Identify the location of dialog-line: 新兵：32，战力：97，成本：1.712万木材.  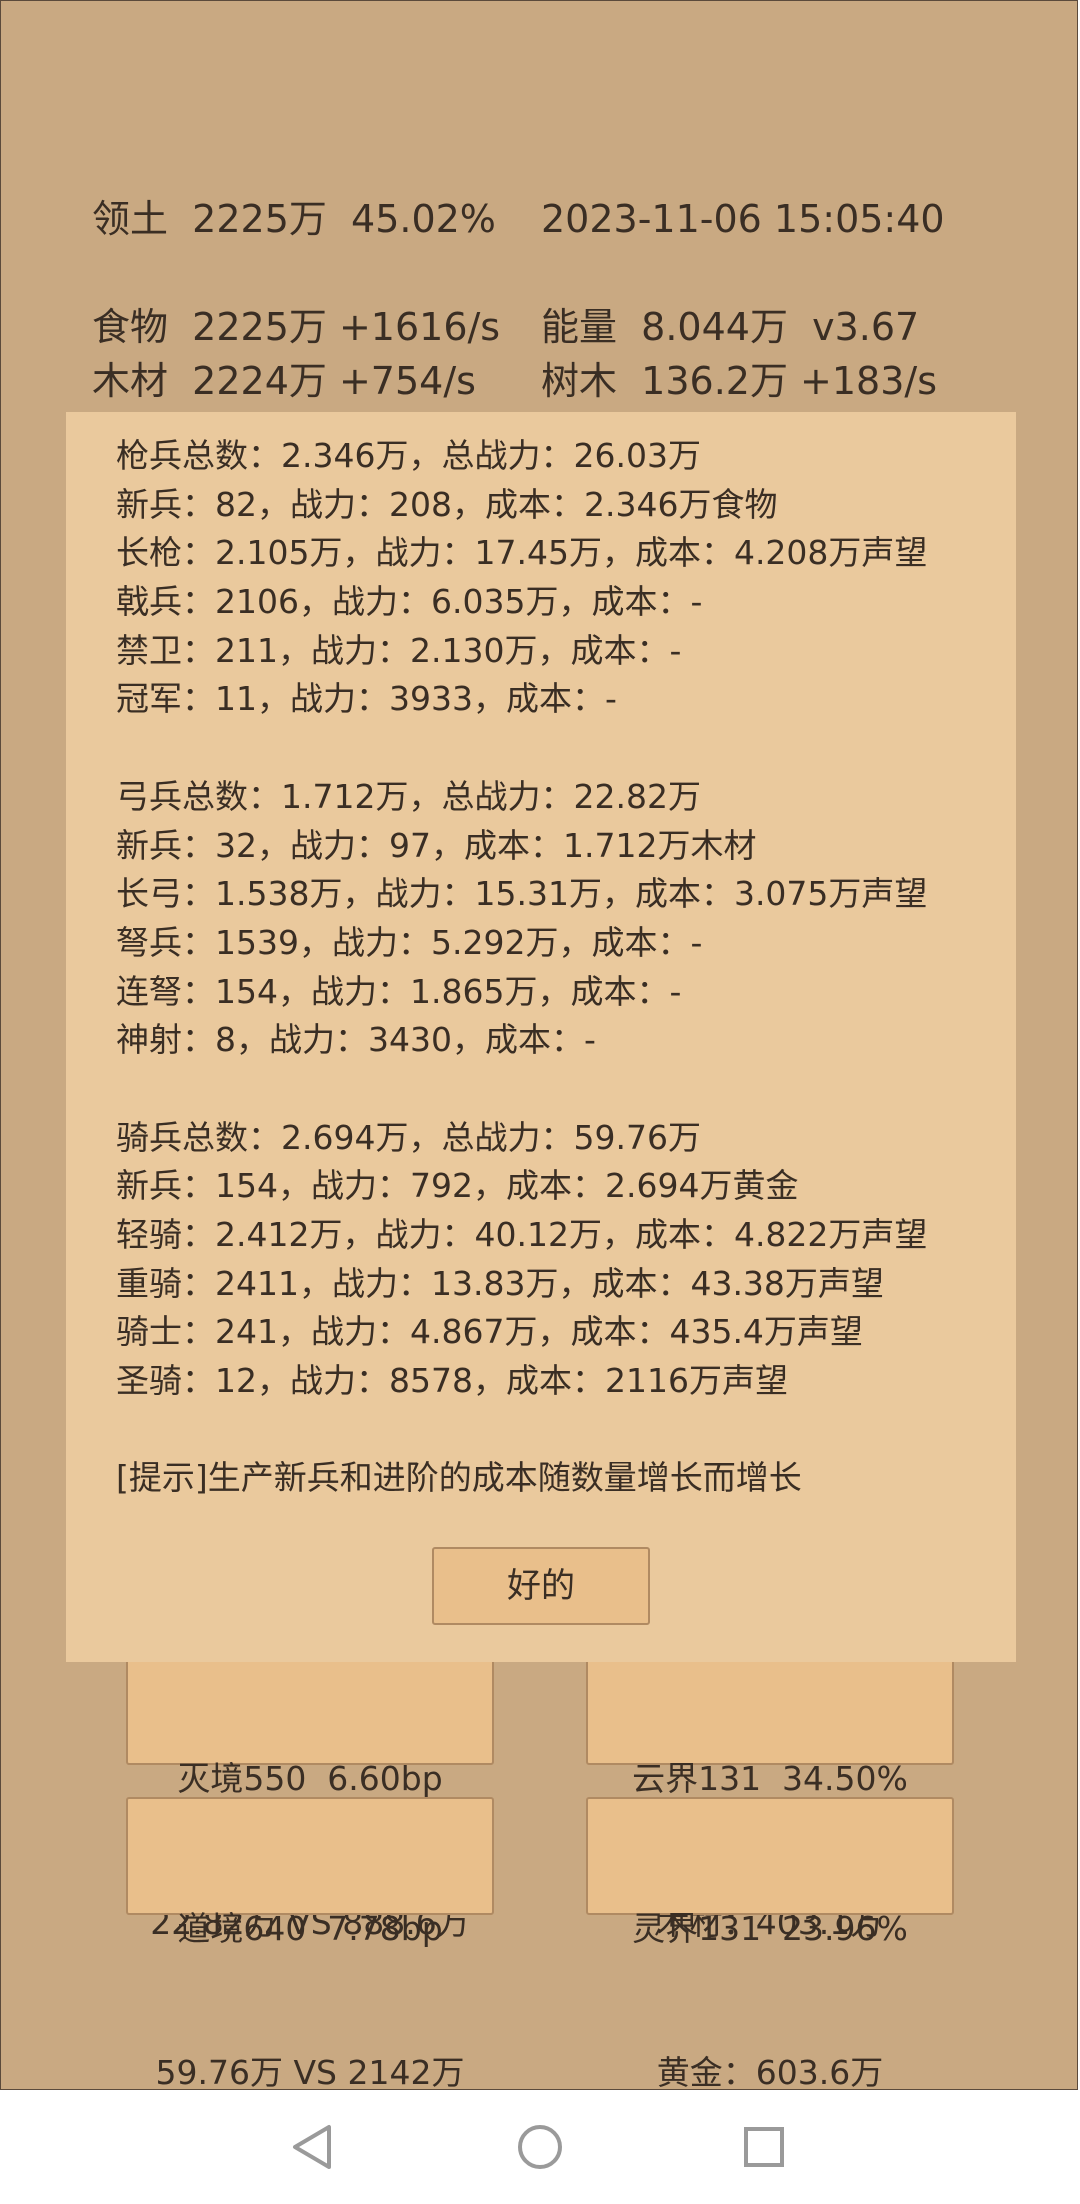
(436, 845).